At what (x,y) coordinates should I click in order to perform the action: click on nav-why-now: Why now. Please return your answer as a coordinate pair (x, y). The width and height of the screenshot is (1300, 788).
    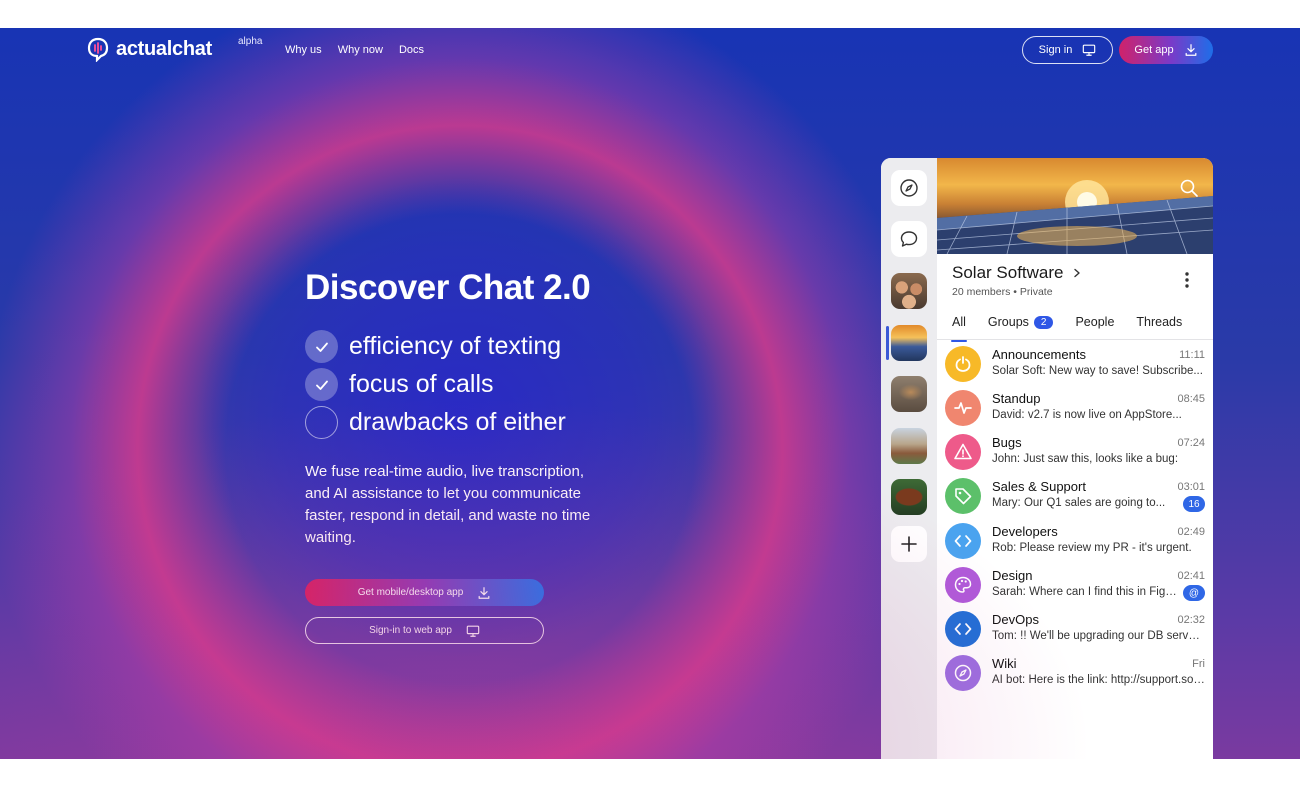
    Looking at the image, I should click on (360, 50).